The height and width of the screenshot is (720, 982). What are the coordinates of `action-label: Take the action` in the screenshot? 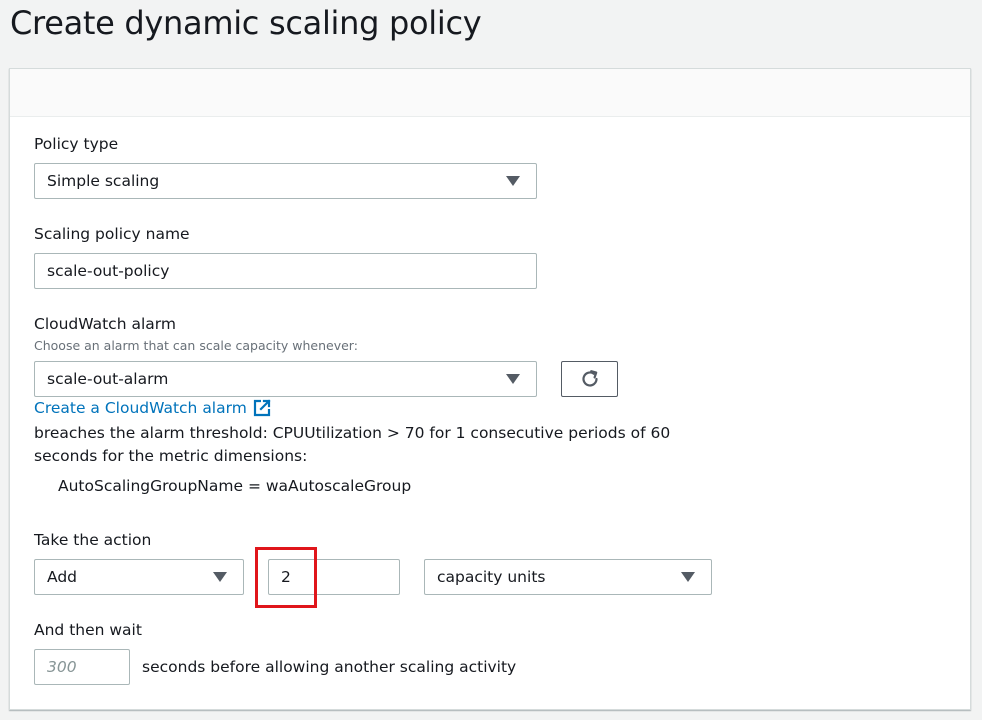 It's located at (93, 540).